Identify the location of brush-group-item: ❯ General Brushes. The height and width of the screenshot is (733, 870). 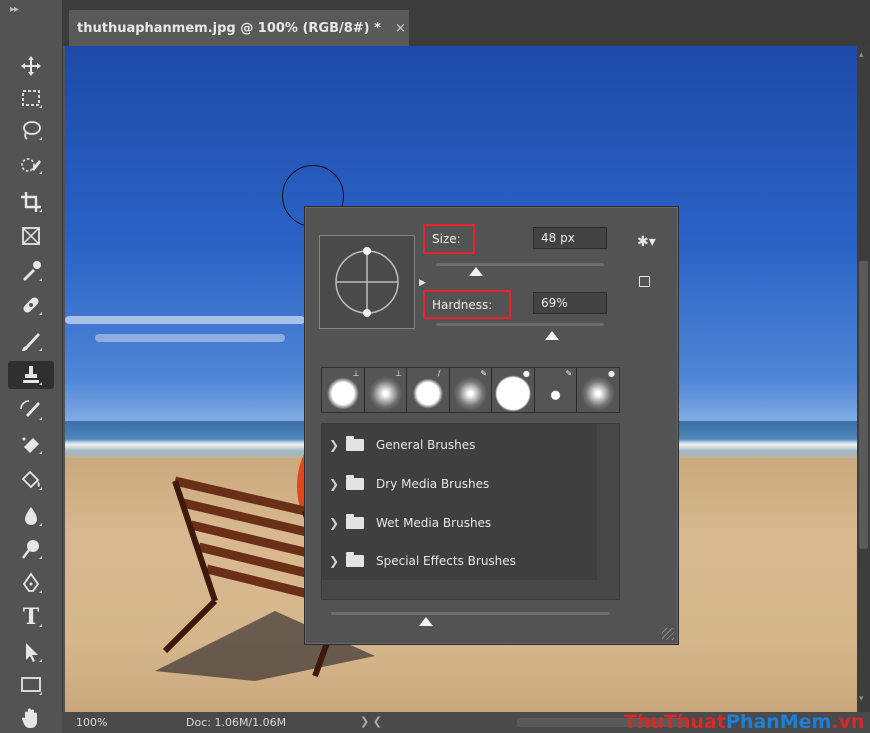
(459, 444).